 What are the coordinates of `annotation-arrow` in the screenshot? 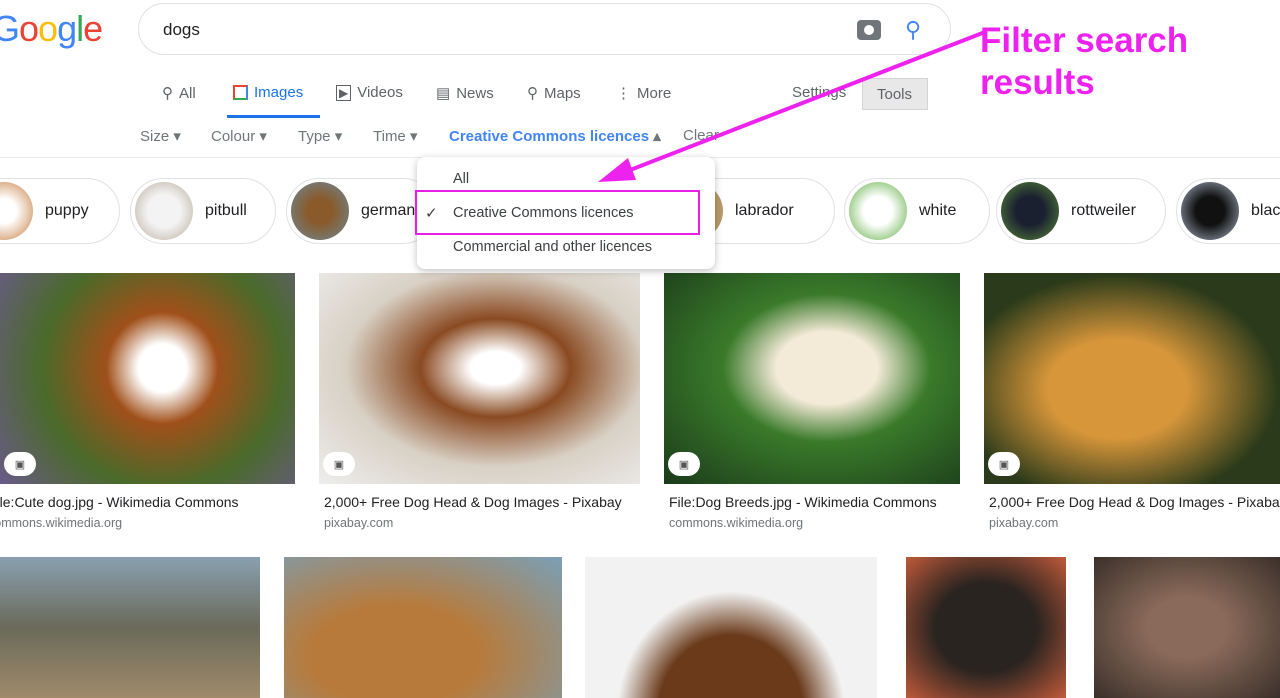 It's located at (792, 106).